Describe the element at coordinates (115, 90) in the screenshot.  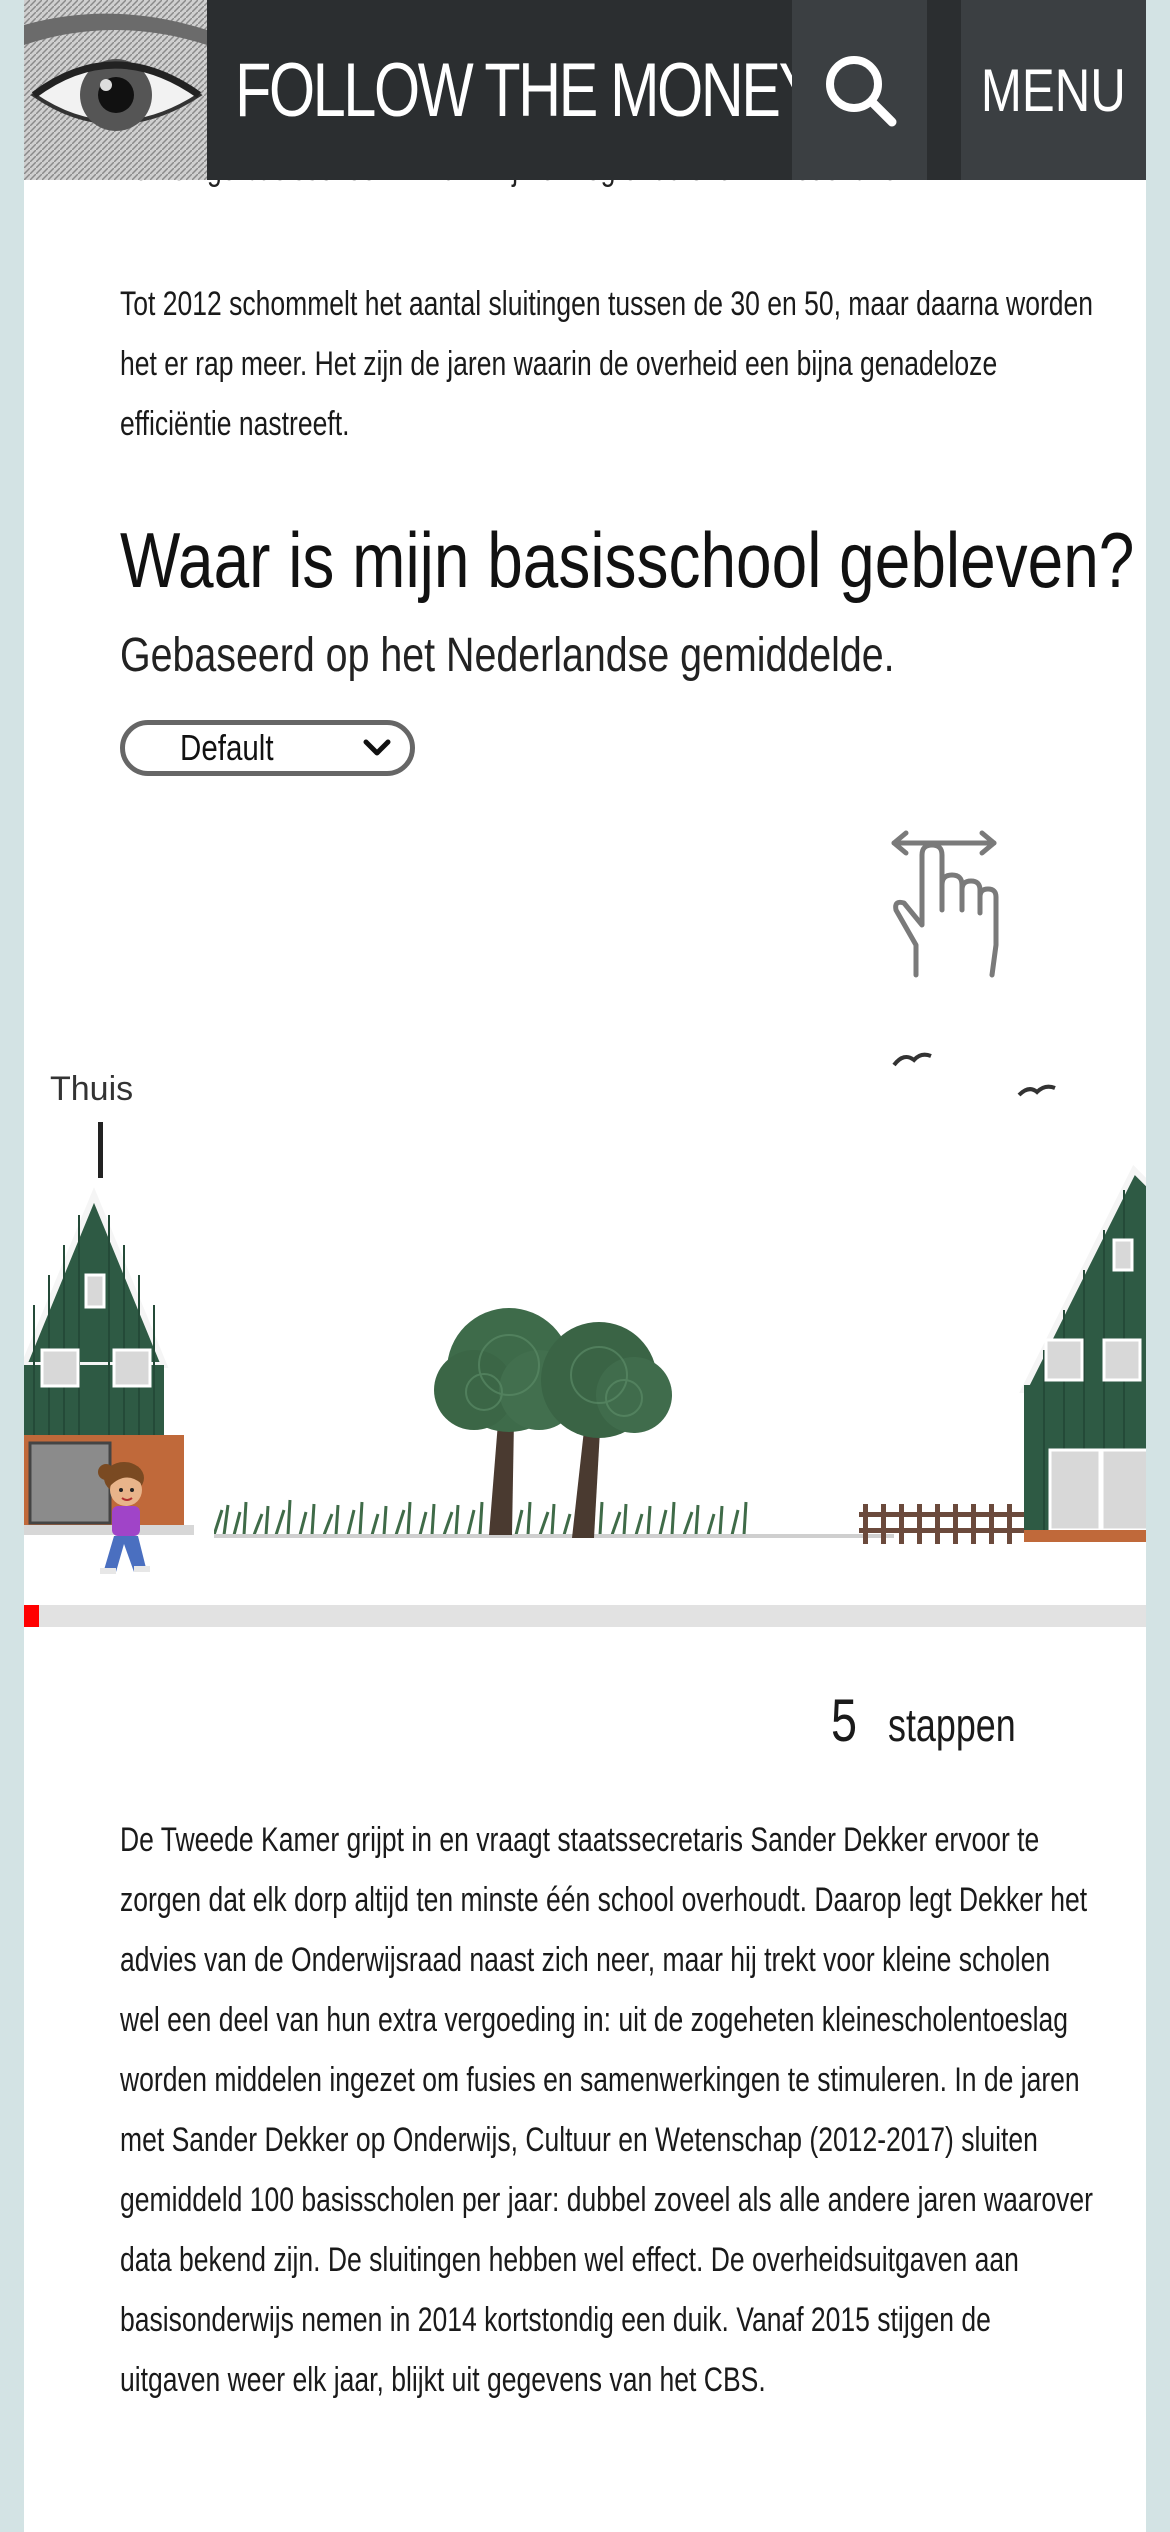
I see `eye-logo-image` at that location.